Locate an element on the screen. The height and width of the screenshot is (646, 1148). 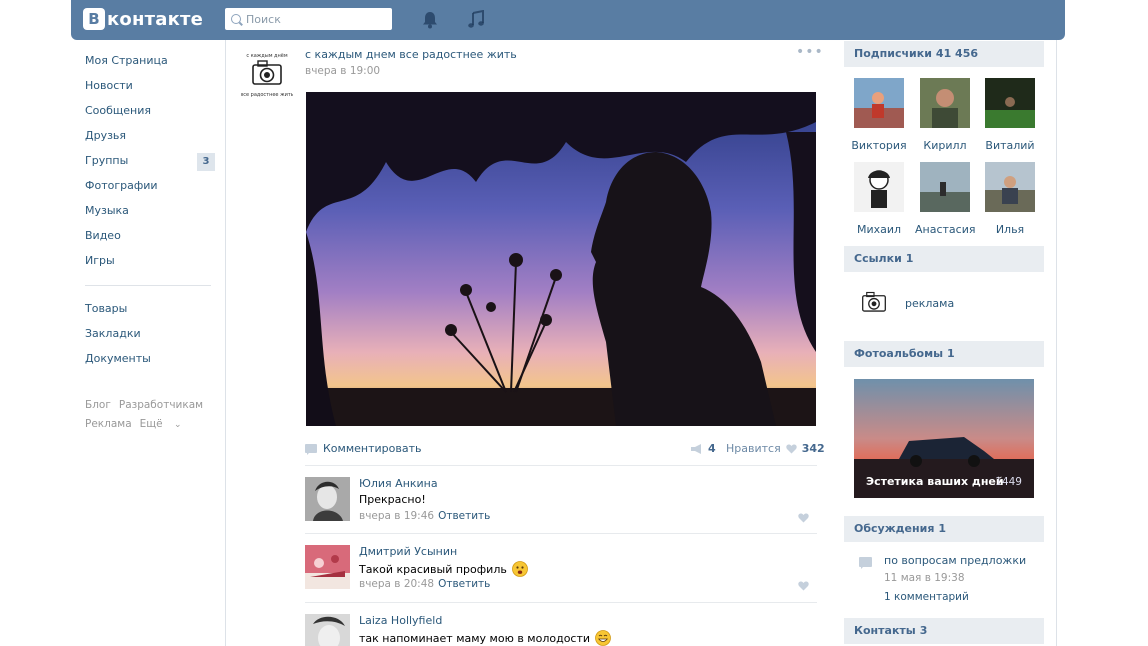
menu-messages: Сообщения is located at coordinates (150, 115).